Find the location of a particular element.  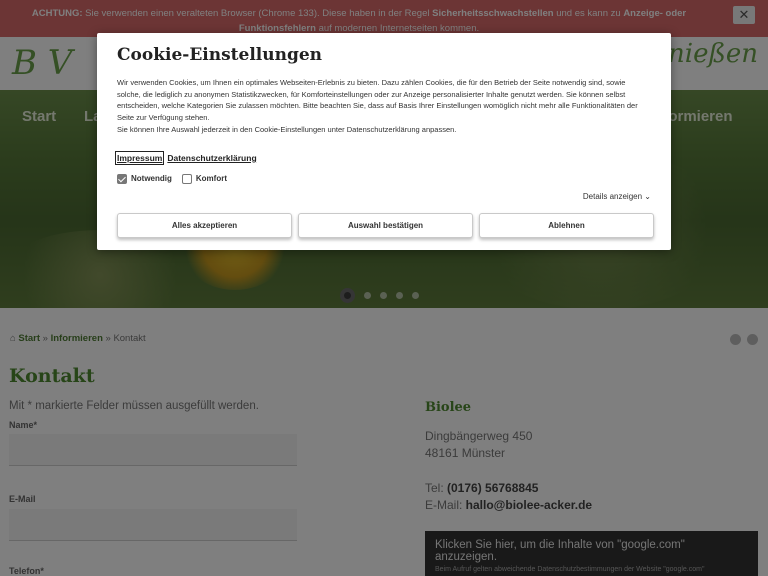

confirm-selection-button: Auswahl bestätigen is located at coordinates (385, 225).